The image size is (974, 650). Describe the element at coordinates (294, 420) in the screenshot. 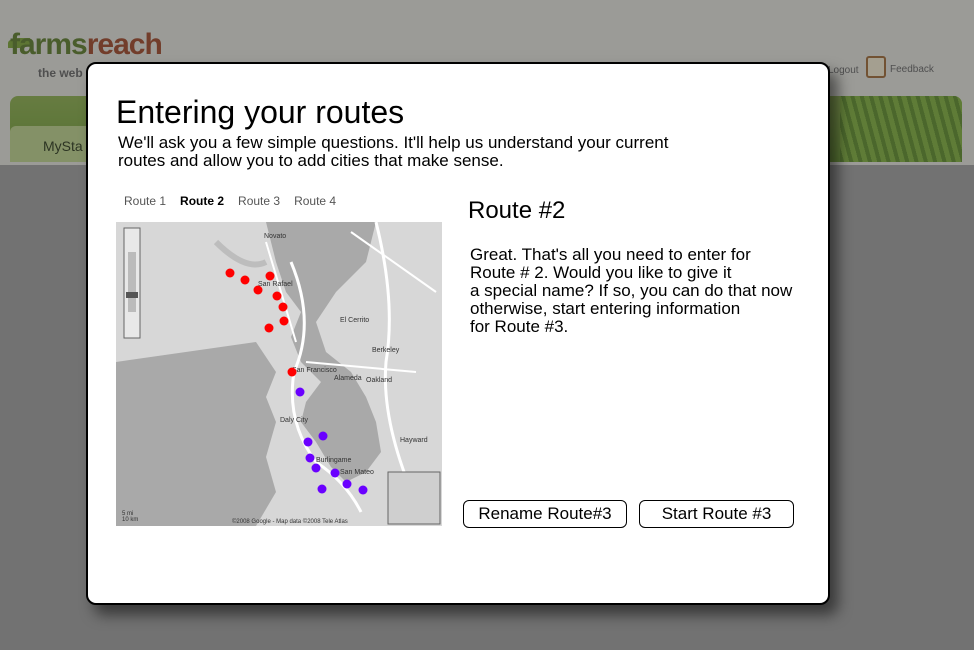

I see `map-label-daly-city: Daly City` at that location.